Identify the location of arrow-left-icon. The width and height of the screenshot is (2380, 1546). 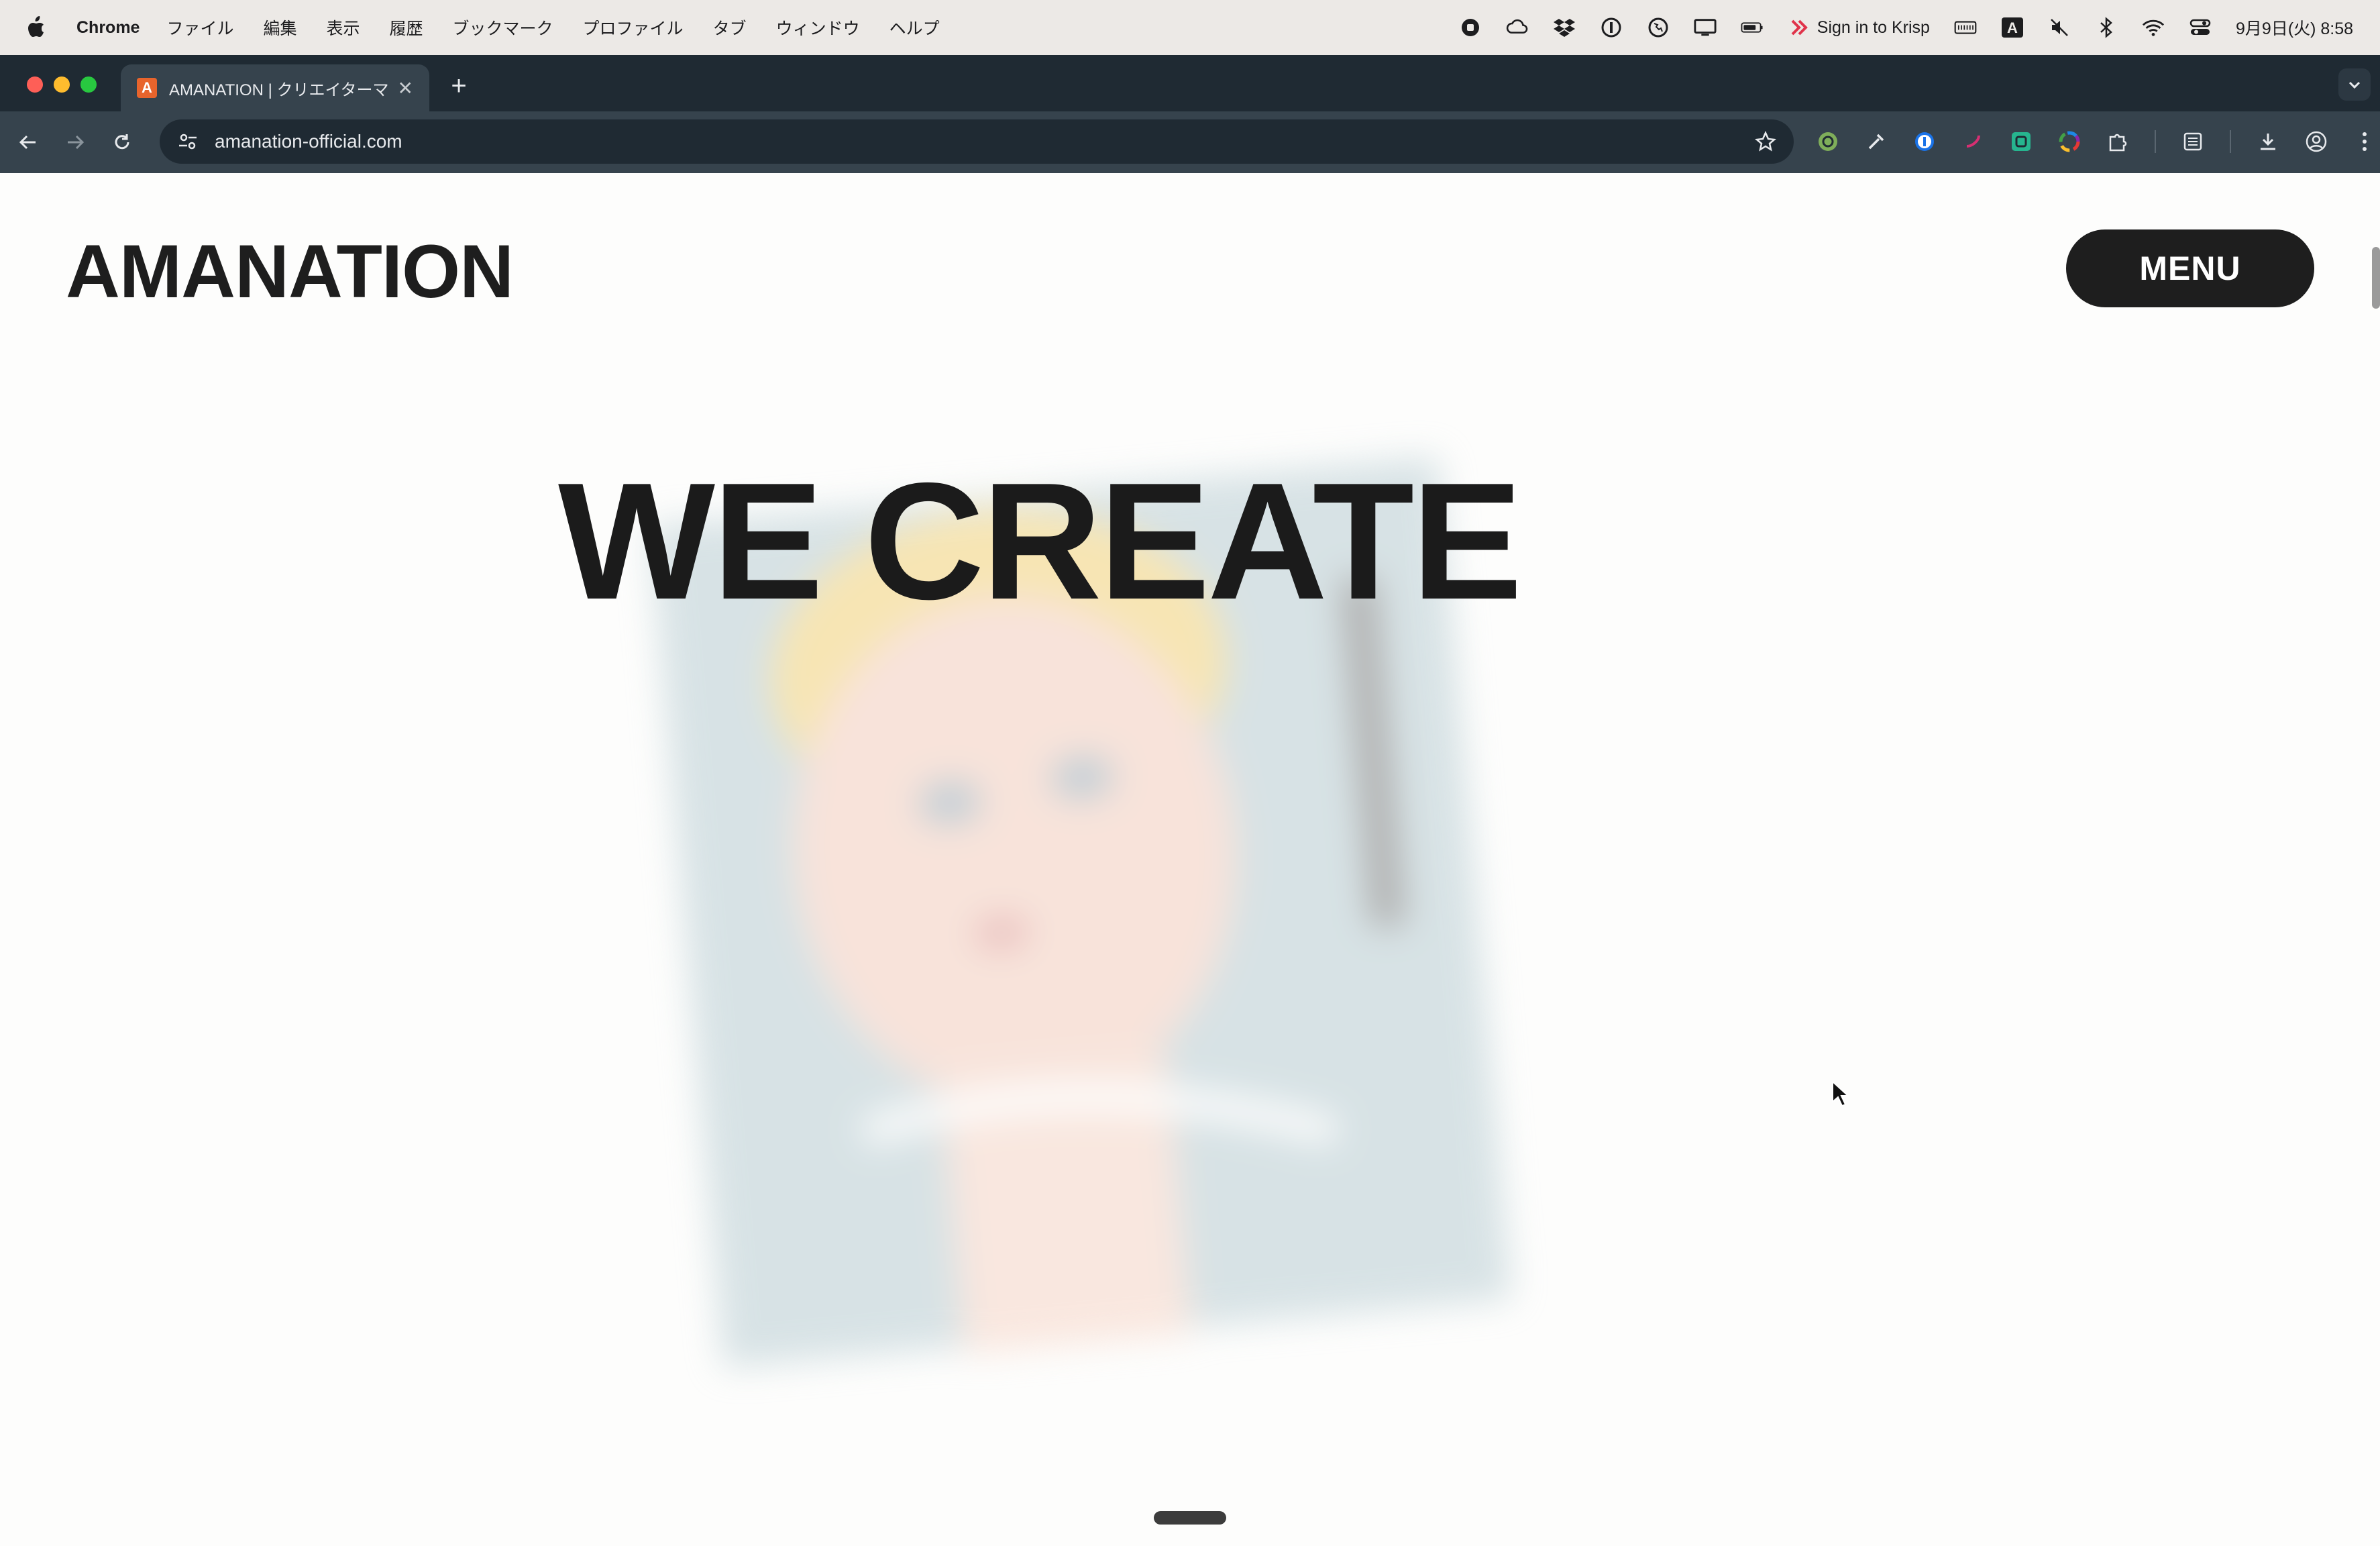
(27, 142).